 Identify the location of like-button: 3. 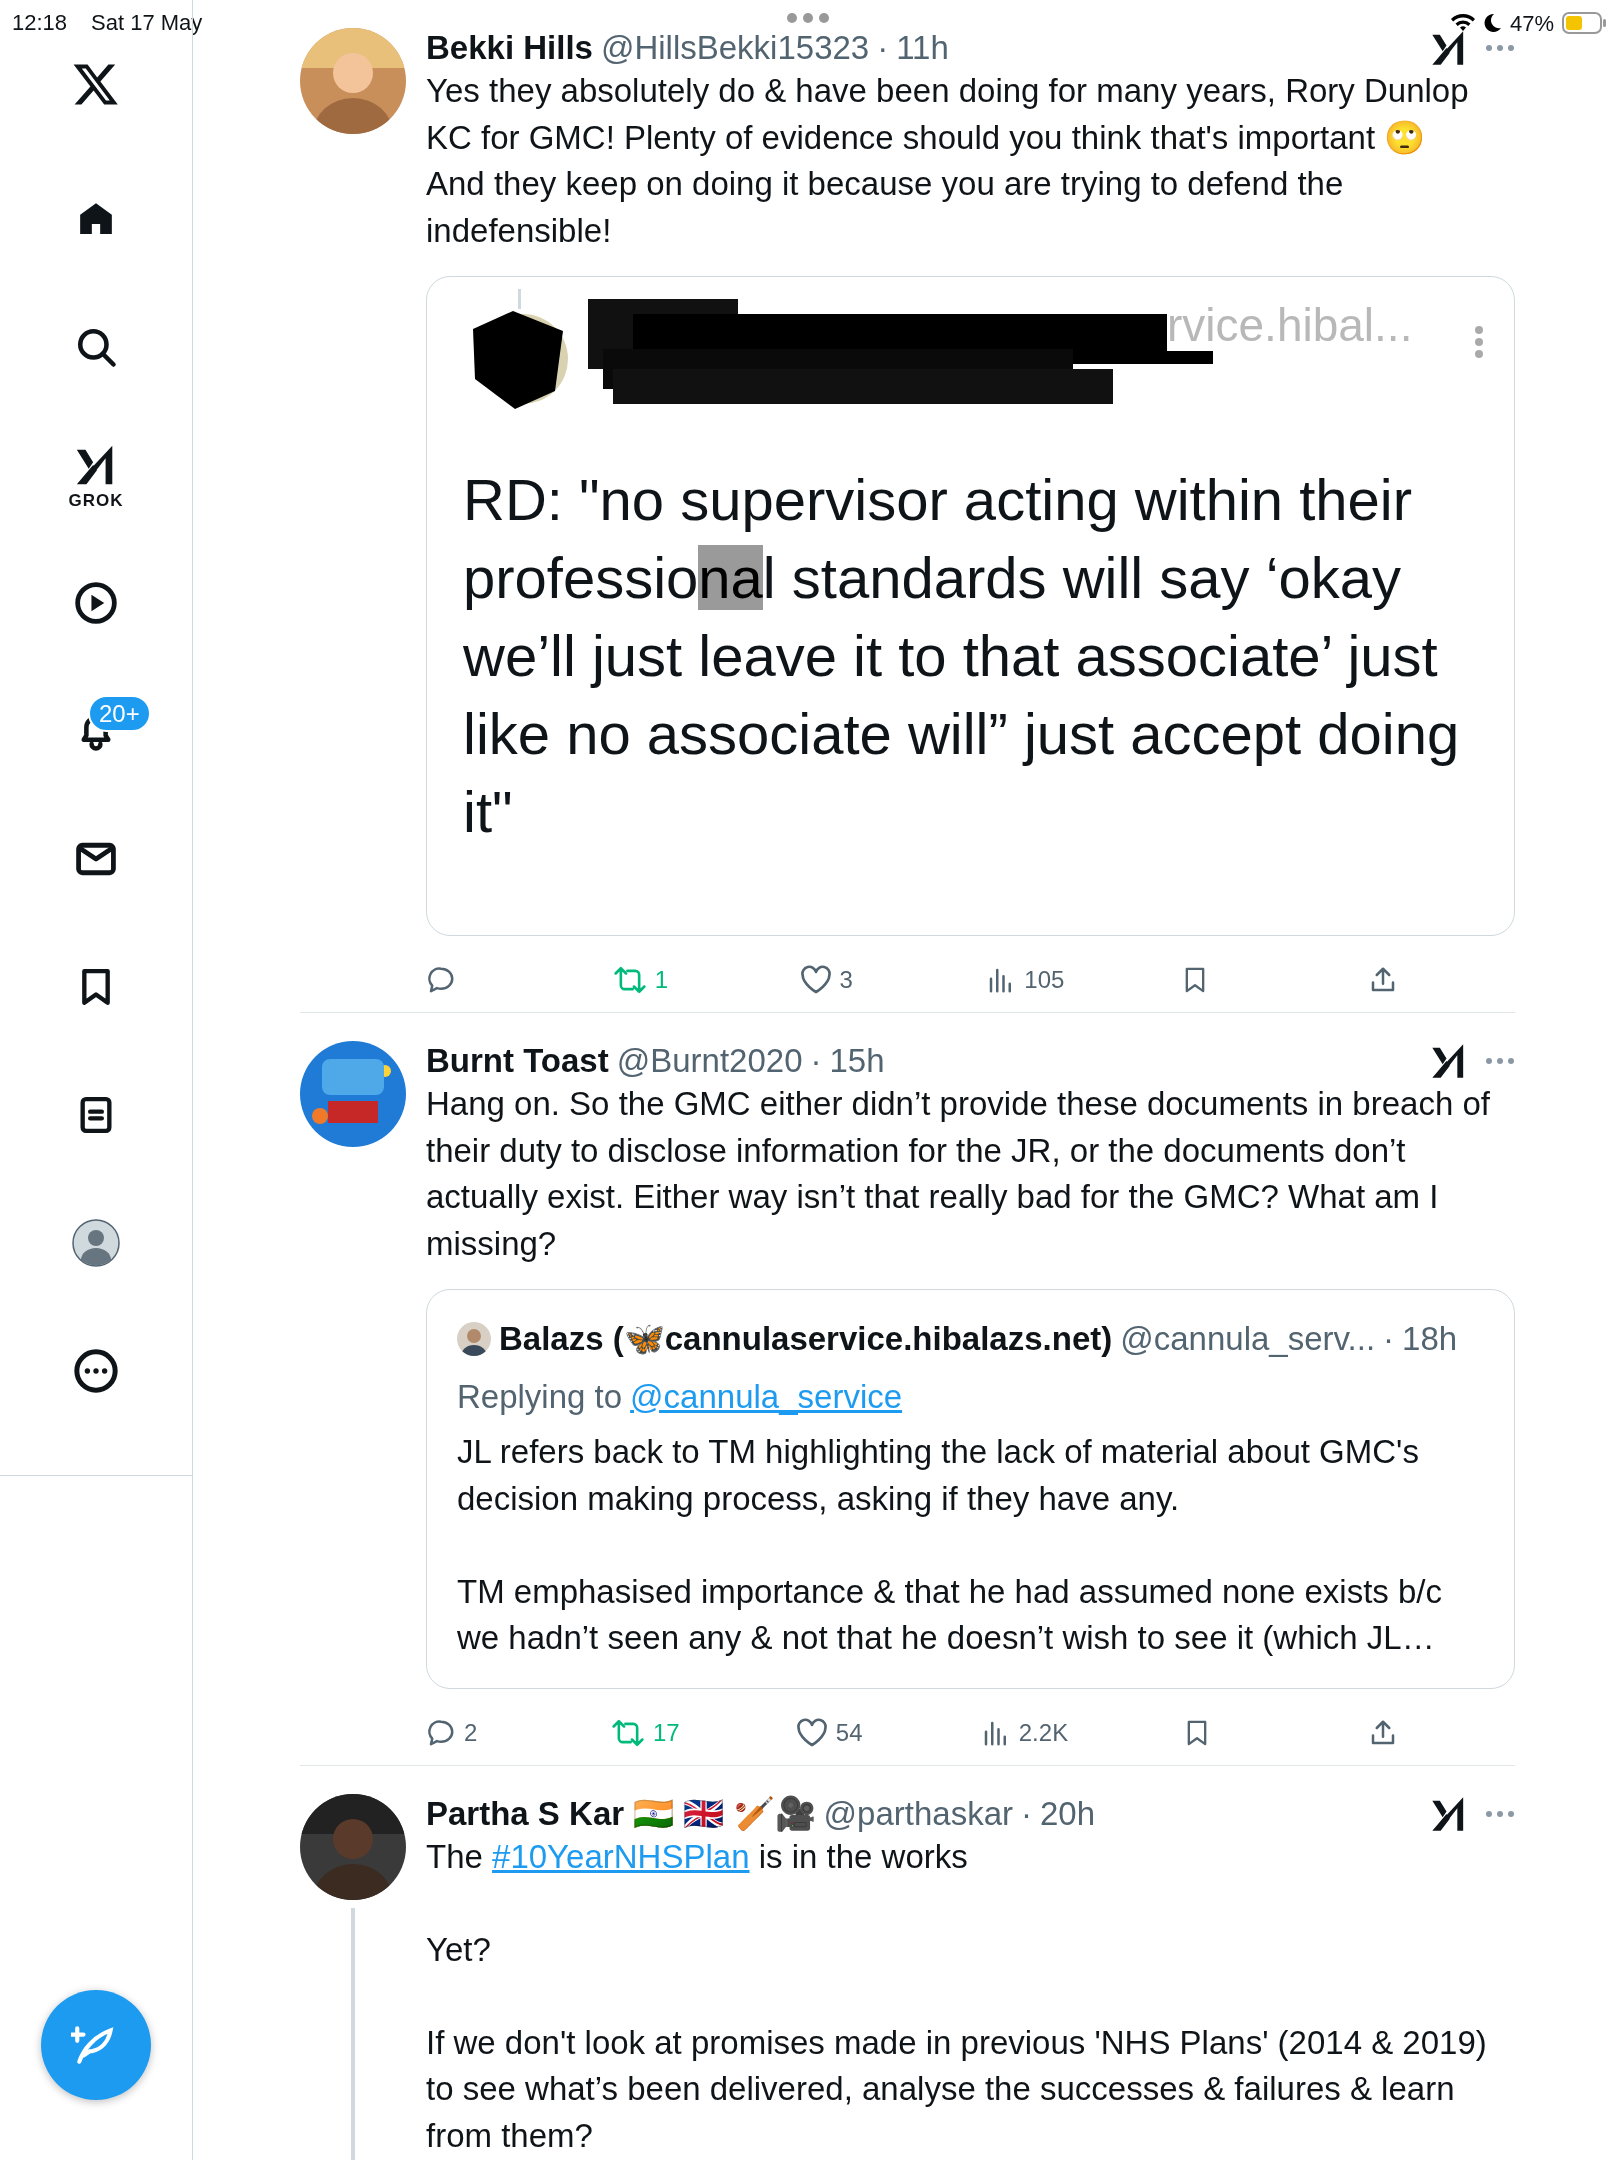
(834, 980).